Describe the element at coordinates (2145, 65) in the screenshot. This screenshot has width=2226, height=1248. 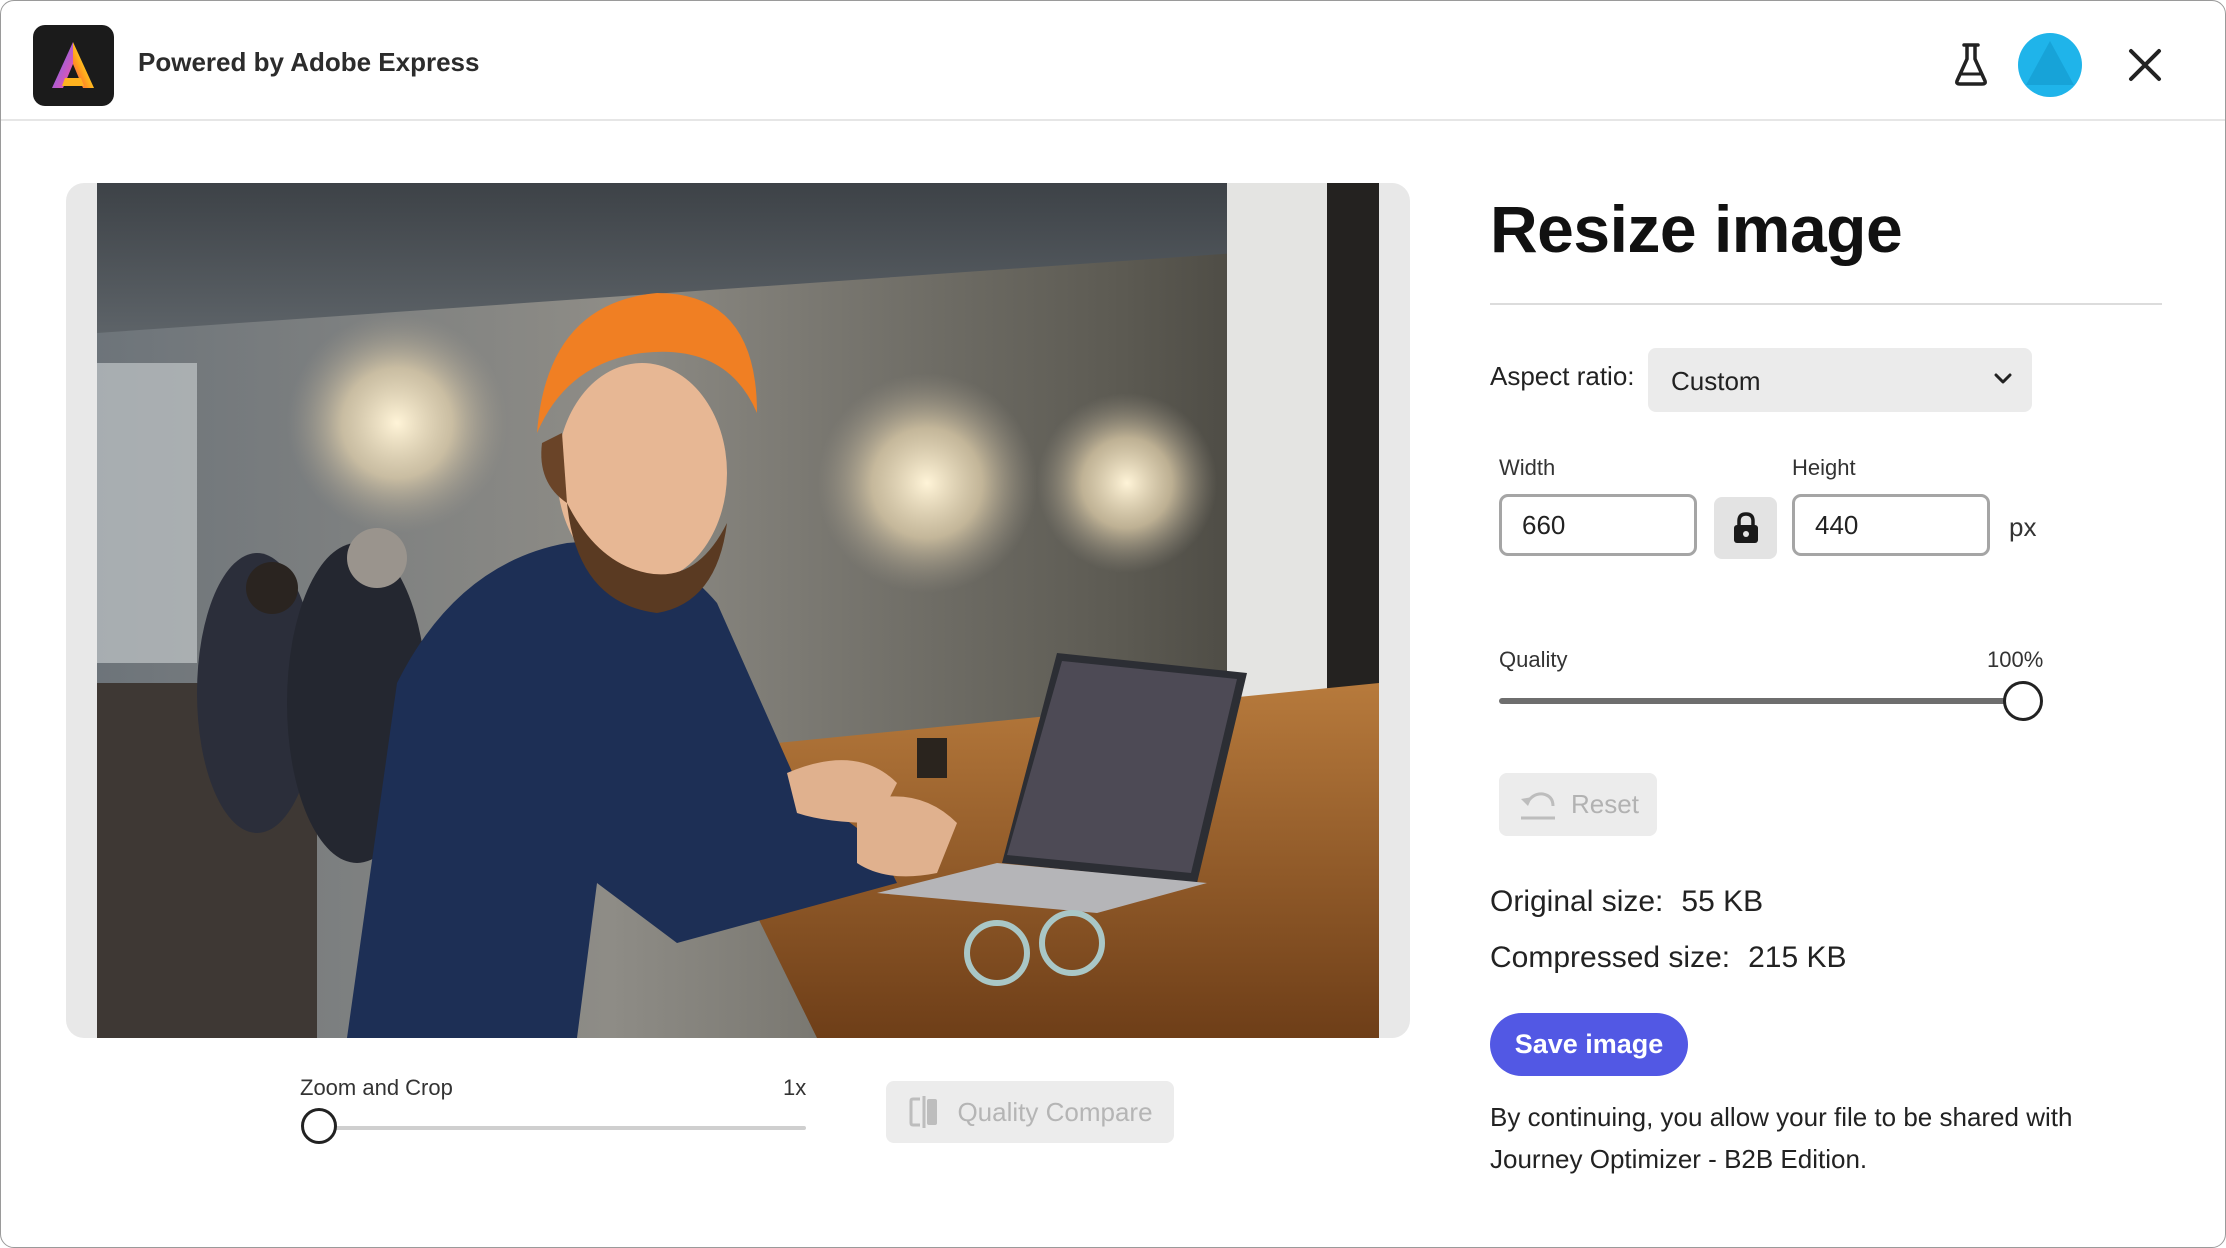
I see `close-icon` at that location.